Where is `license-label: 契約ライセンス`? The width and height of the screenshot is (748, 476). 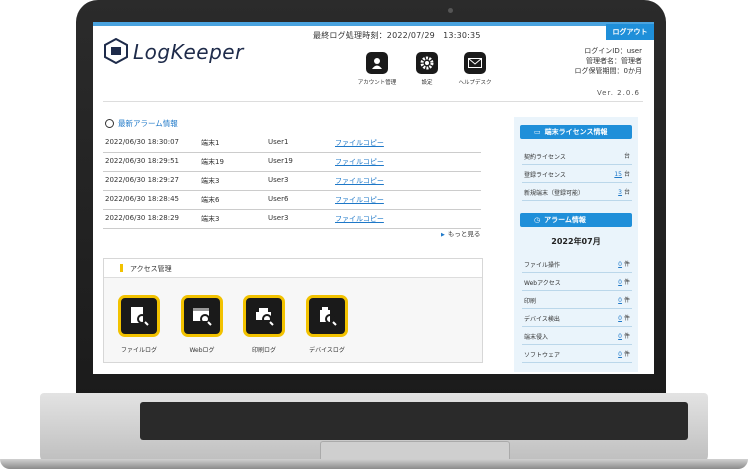 license-label: 契約ライセンス is located at coordinates (545, 157).